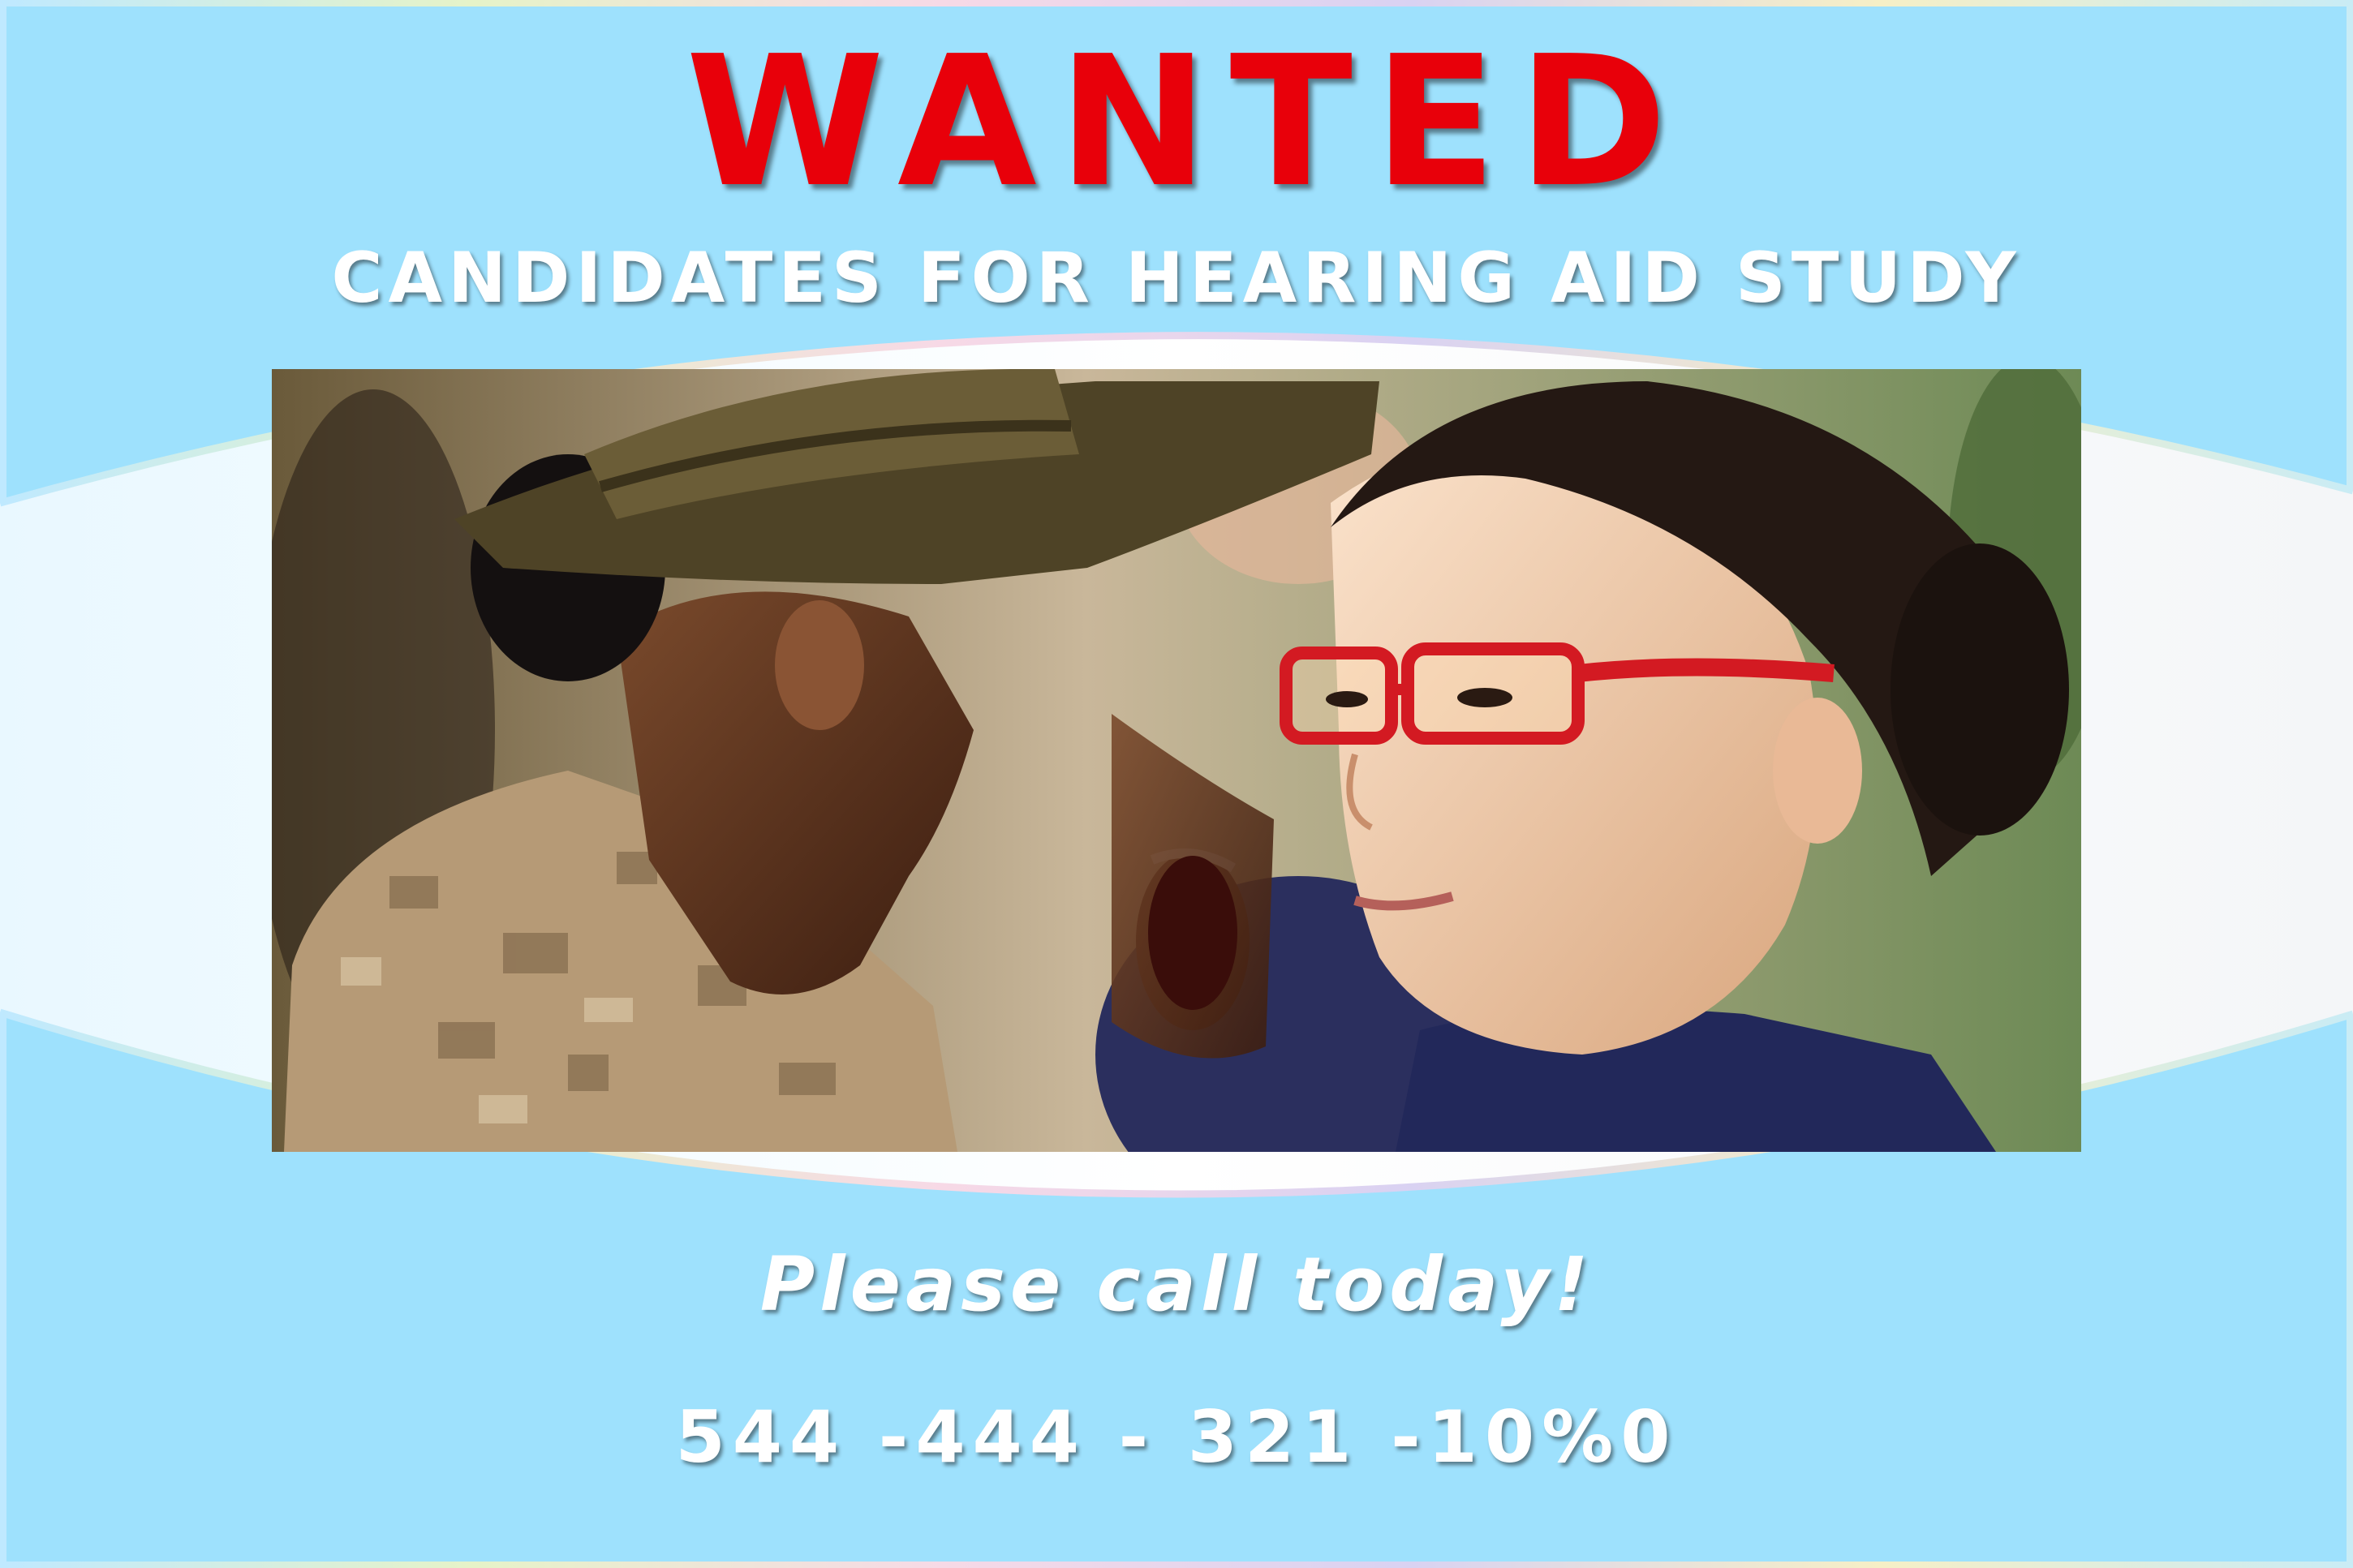  I want to click on phone-number: 544 -444 - 321 -10%0, so click(1176, 1437).